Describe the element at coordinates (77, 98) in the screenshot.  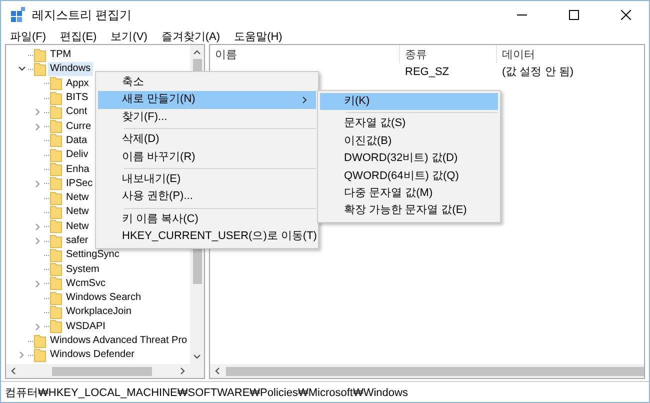
I see `tree-item: BITS` at that location.